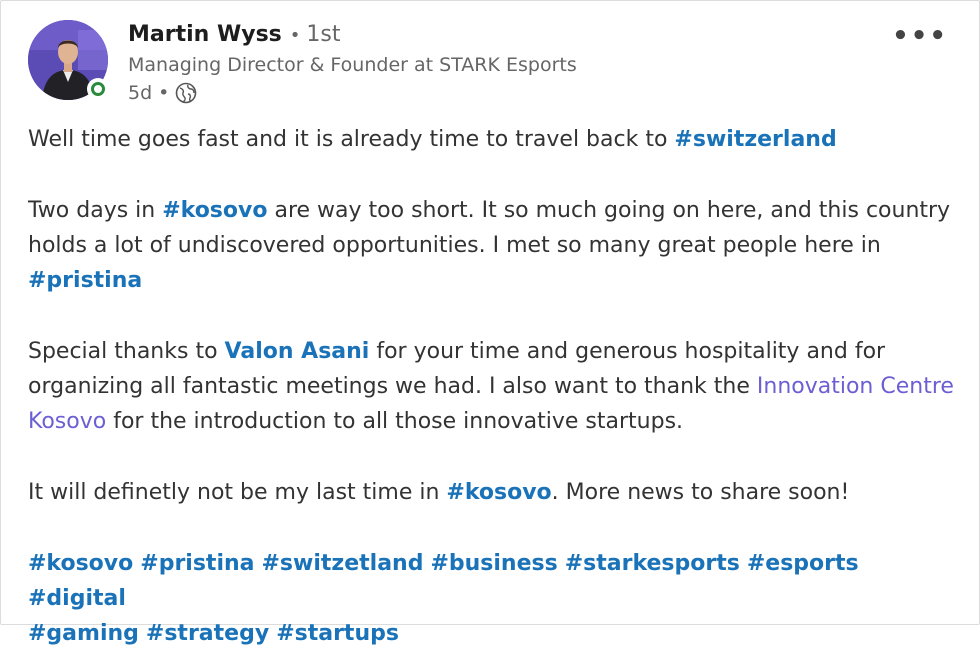  What do you see at coordinates (755, 139) in the screenshot?
I see `hashtag-link: #switzerland` at bounding box center [755, 139].